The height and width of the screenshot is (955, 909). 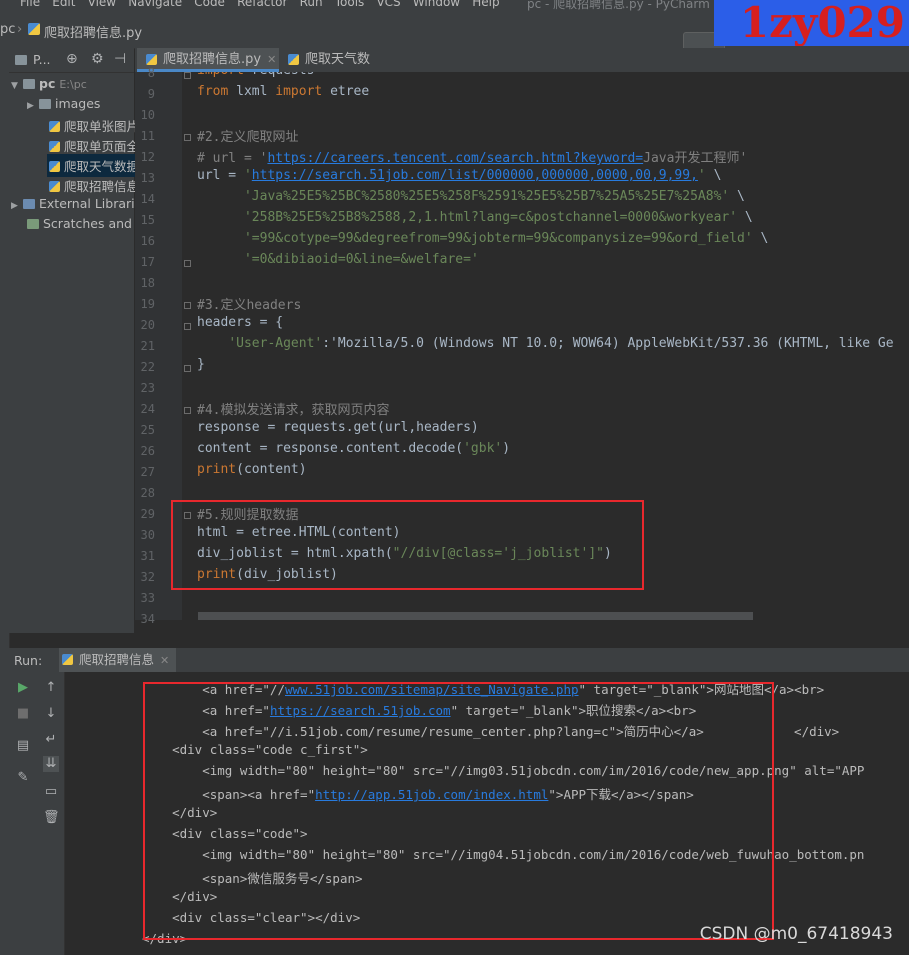 I want to click on line-number: 28, so click(x=147, y=493).